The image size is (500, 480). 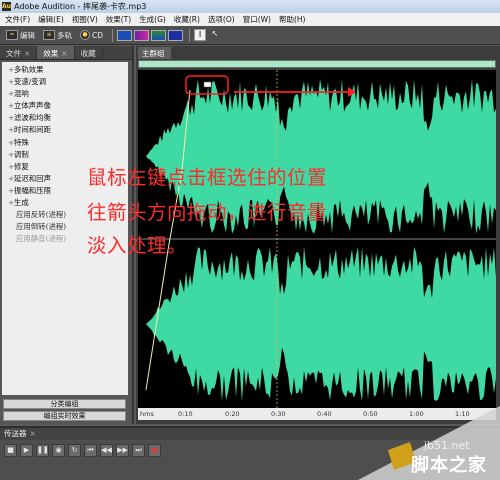 I want to click on tab-favorites-label: 收藏, so click(x=88, y=53).